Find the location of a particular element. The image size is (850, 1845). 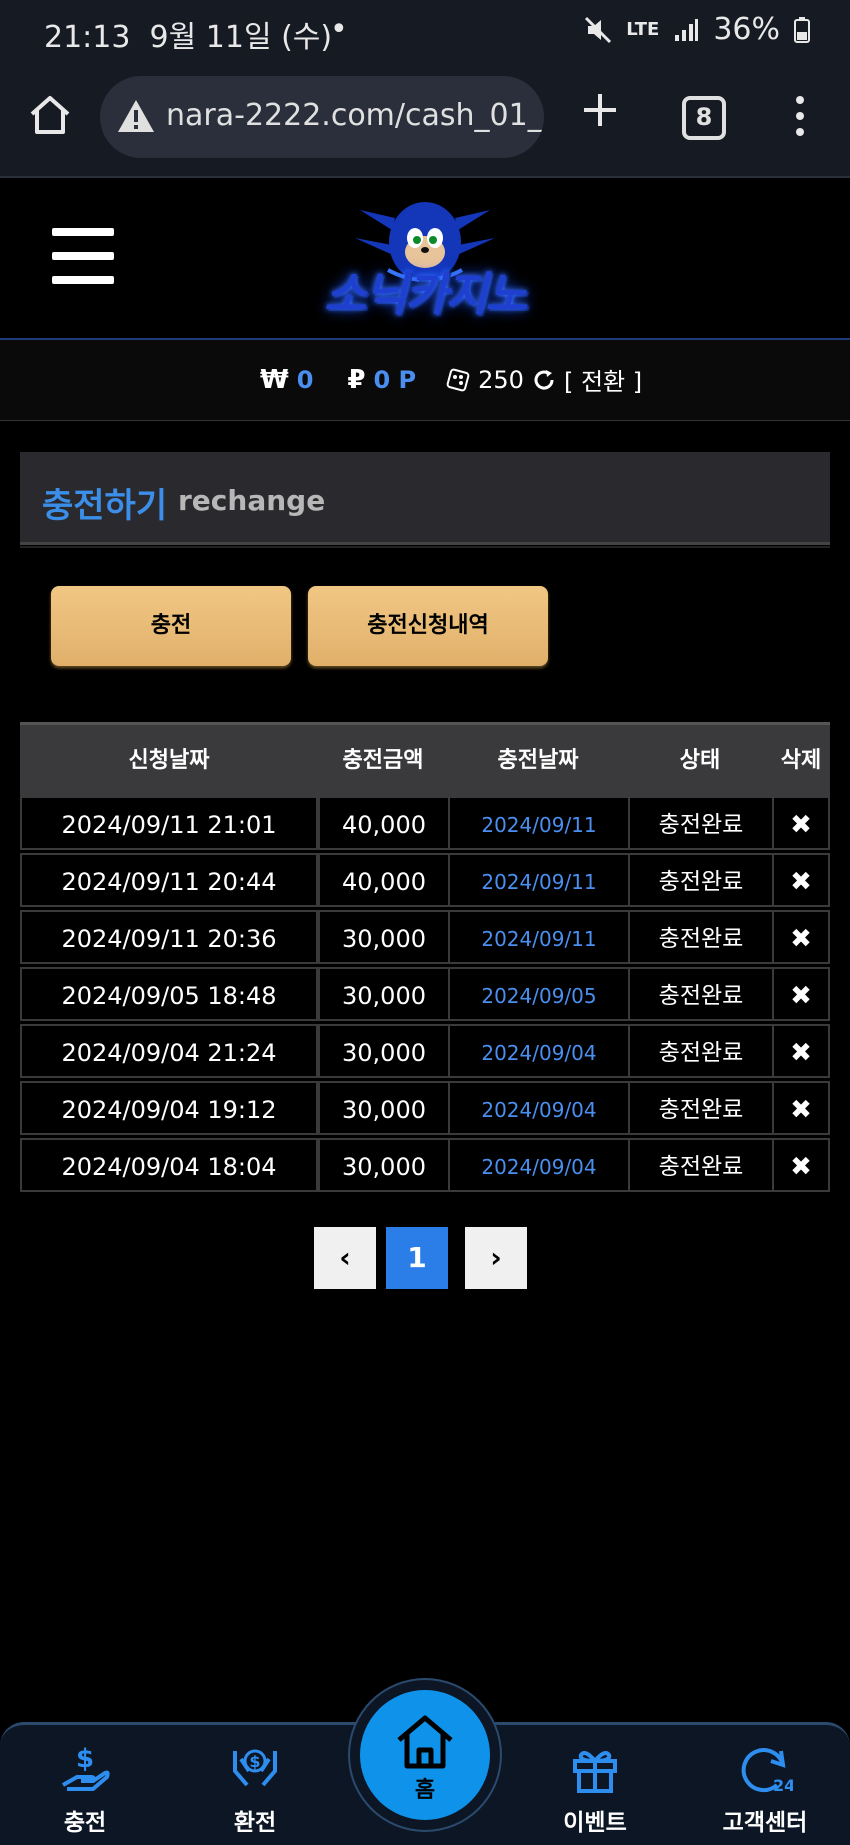

col-delete: 삭제 is located at coordinates (801, 760).